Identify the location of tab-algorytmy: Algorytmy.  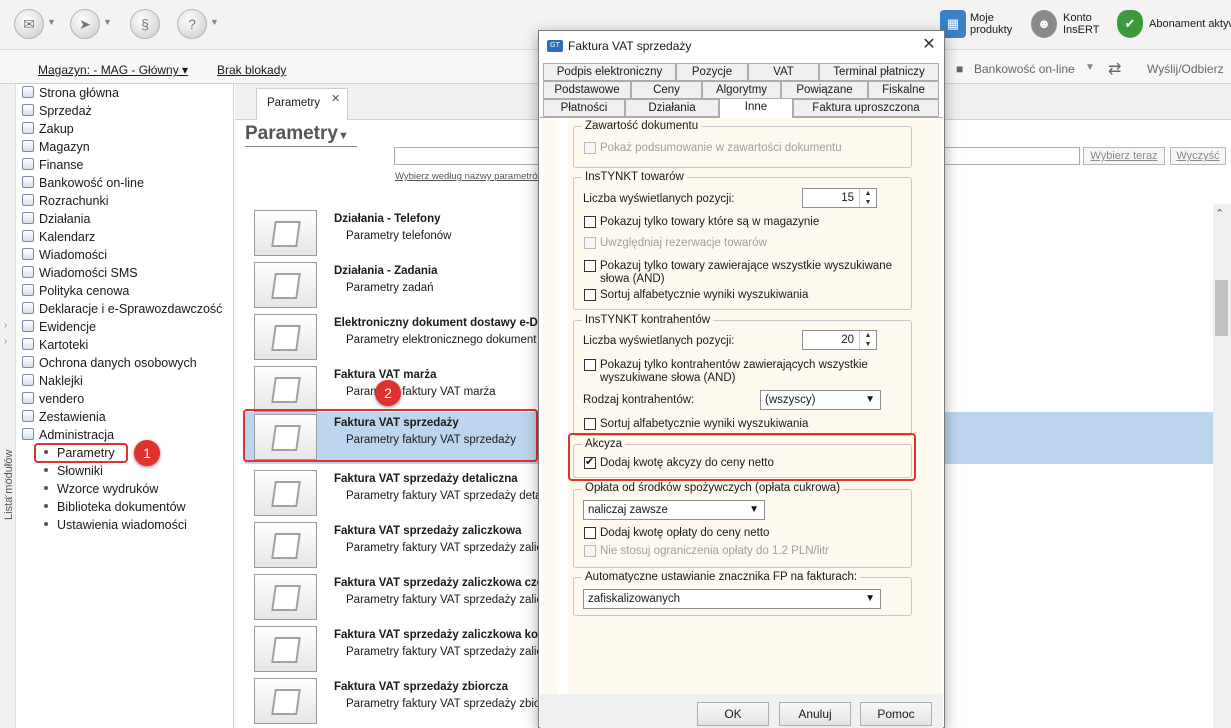
(741, 90).